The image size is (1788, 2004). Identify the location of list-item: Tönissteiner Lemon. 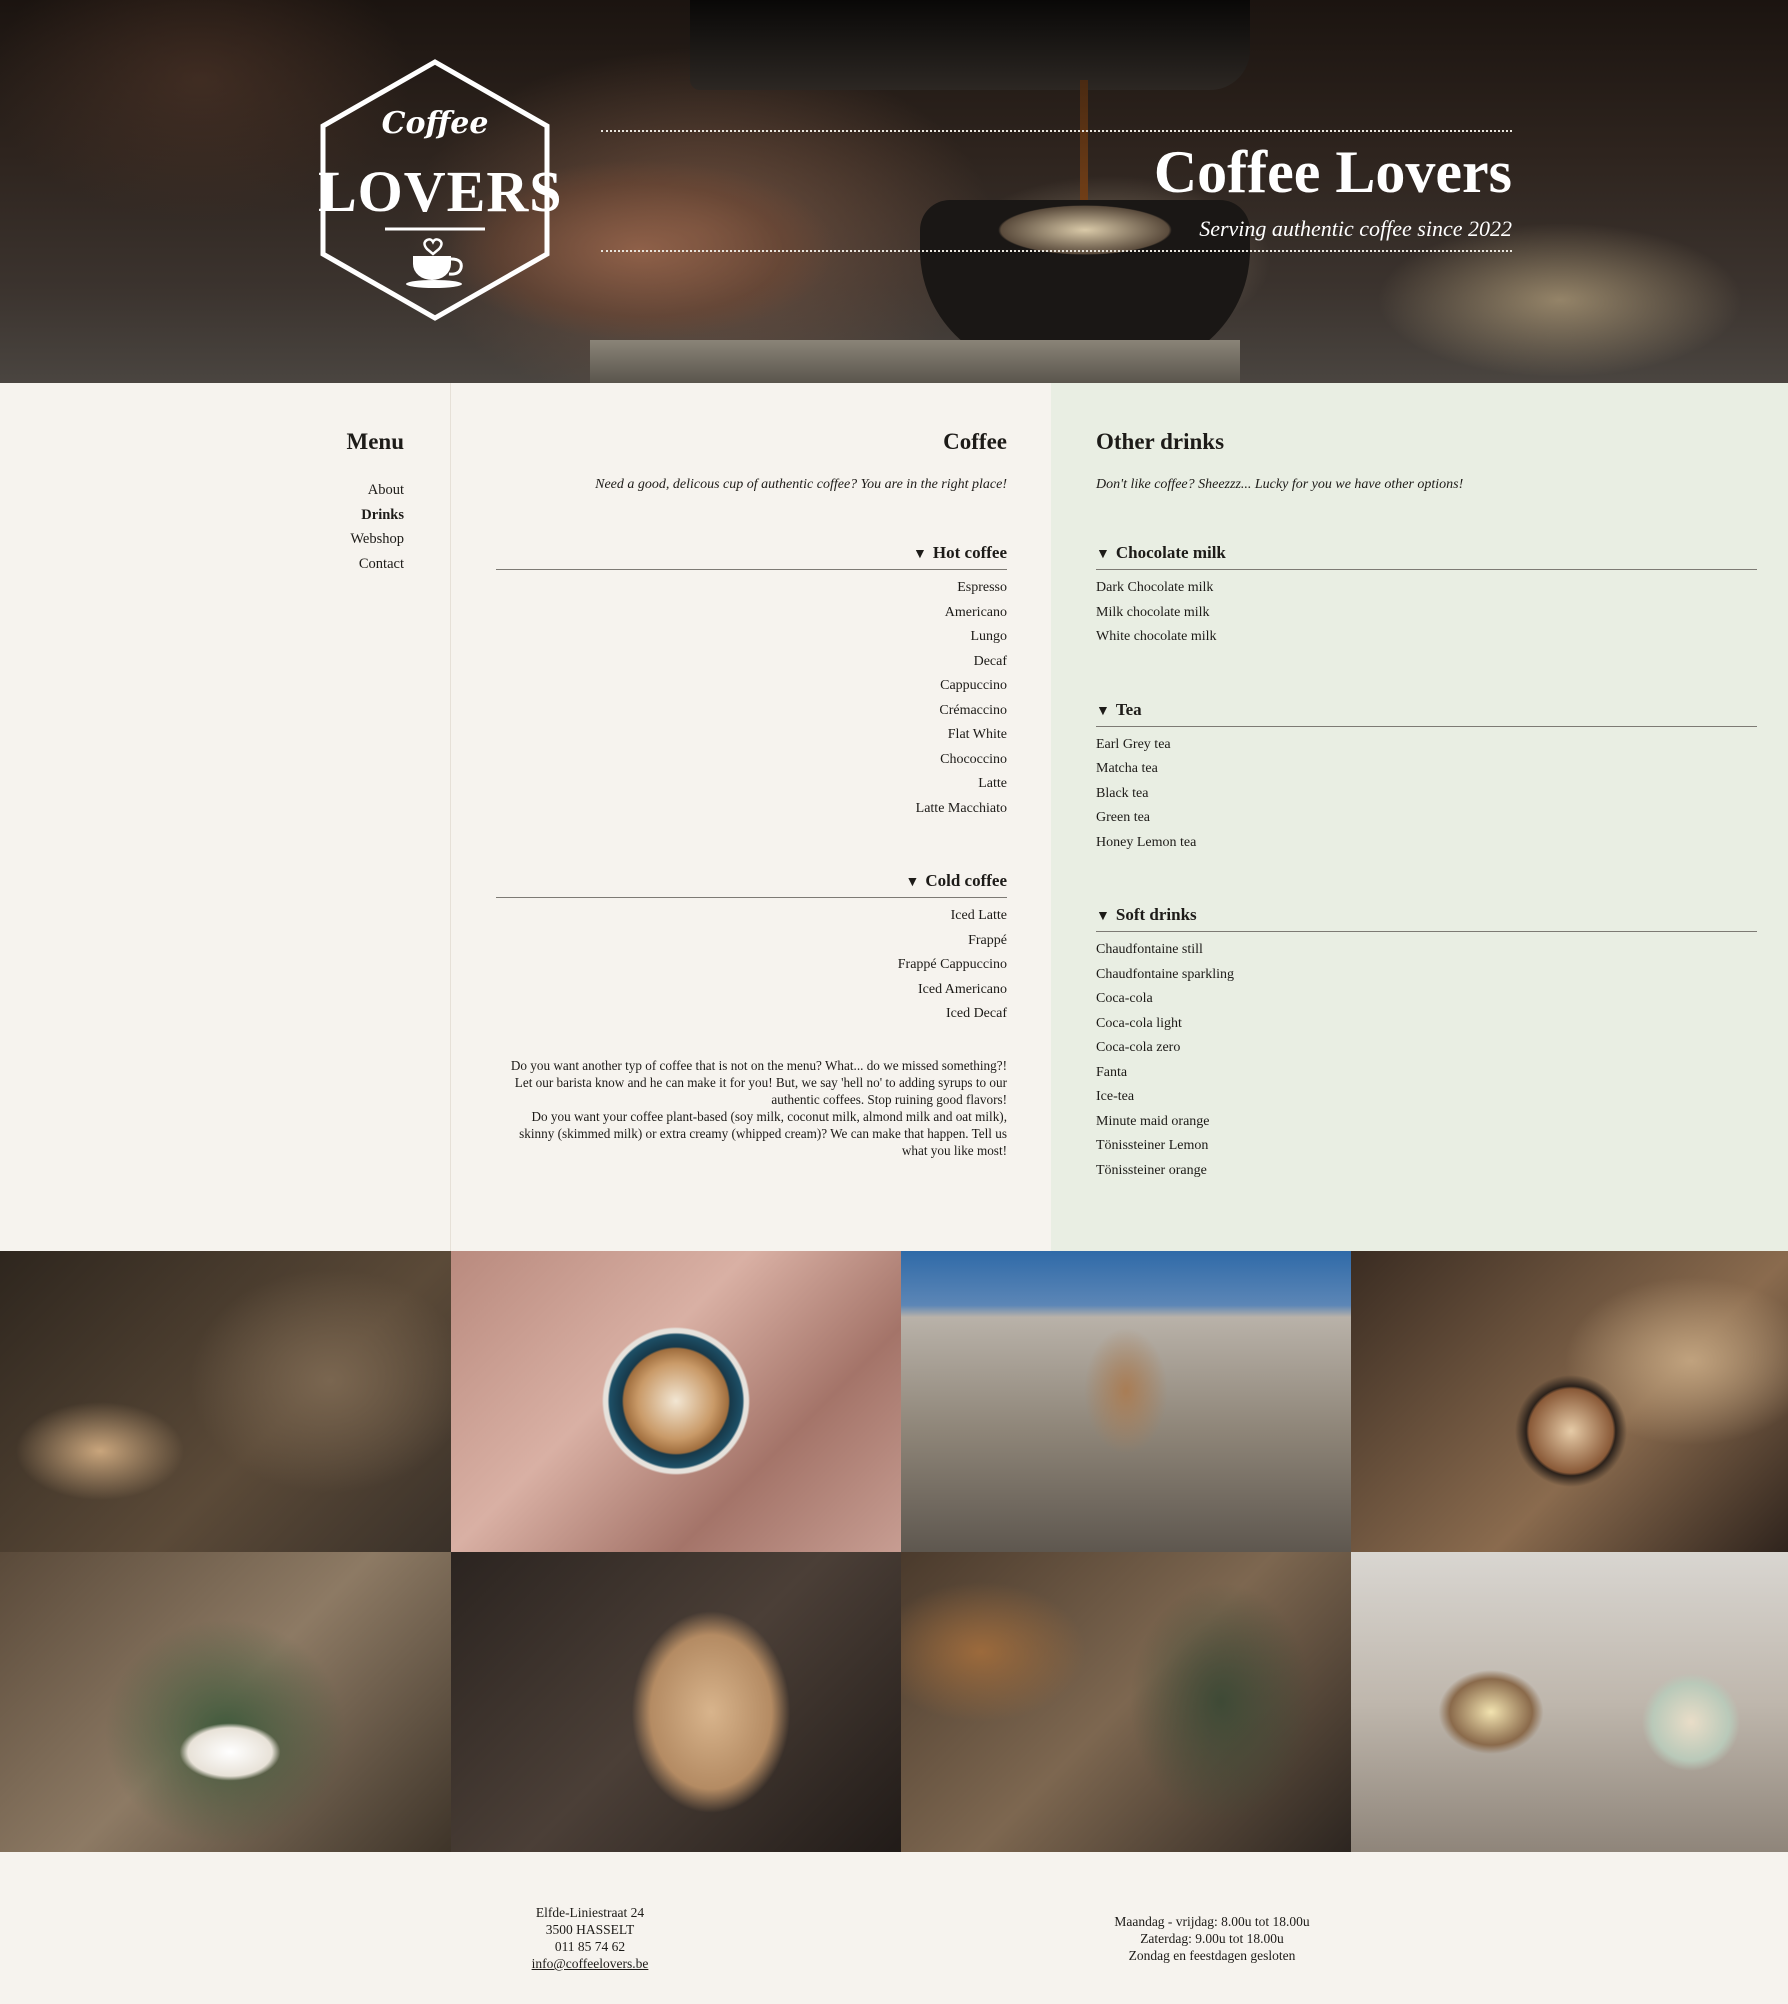
(1152, 1145).